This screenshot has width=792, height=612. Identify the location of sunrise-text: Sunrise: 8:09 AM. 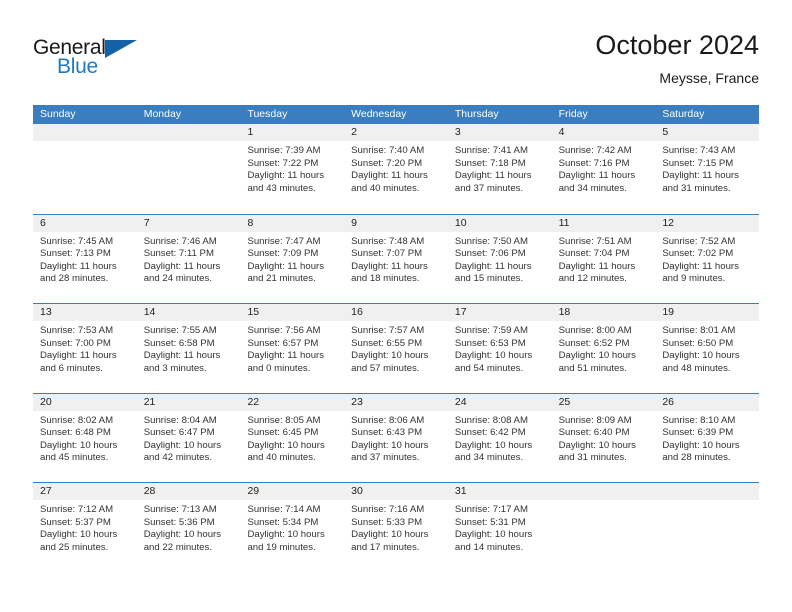
(595, 420).